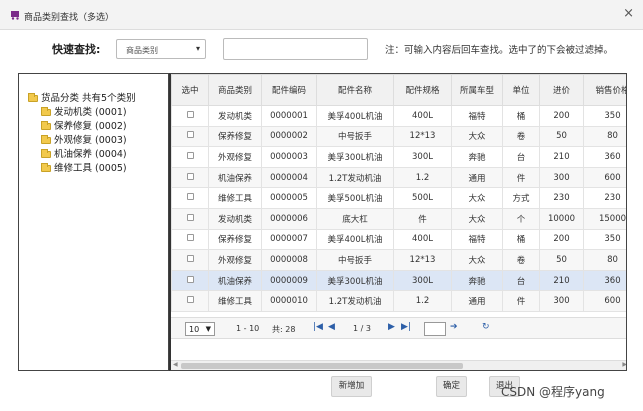 Image resolution: width=643 pixels, height=411 pixels. I want to click on table-row: 机油保养 0000009 美孚300L机油 300L 奔驰台 210 360, so click(398, 280).